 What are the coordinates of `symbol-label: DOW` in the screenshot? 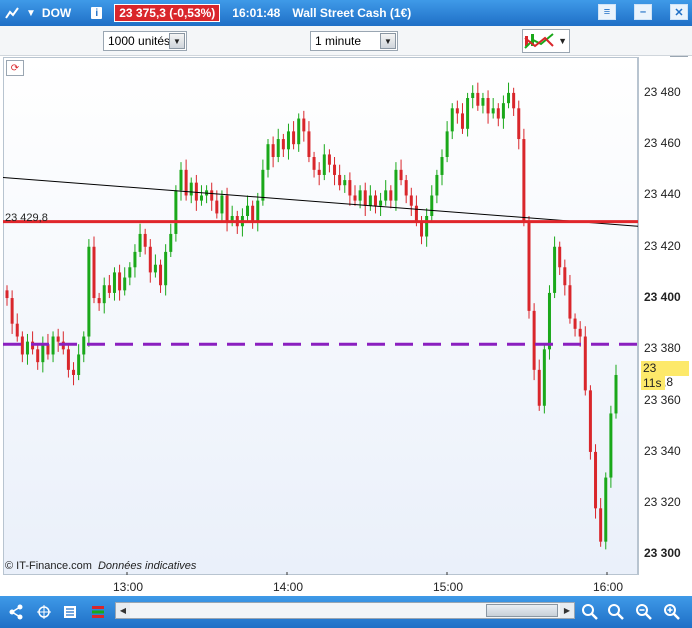 It's located at (56, 13).